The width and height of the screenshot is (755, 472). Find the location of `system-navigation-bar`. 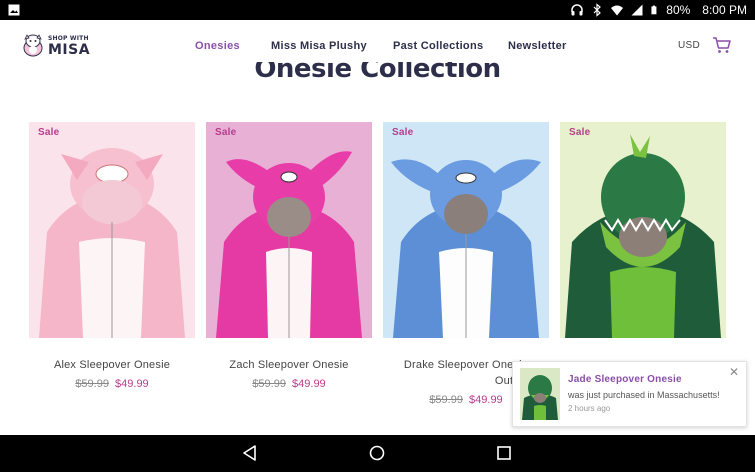

system-navigation-bar is located at coordinates (377, 453).